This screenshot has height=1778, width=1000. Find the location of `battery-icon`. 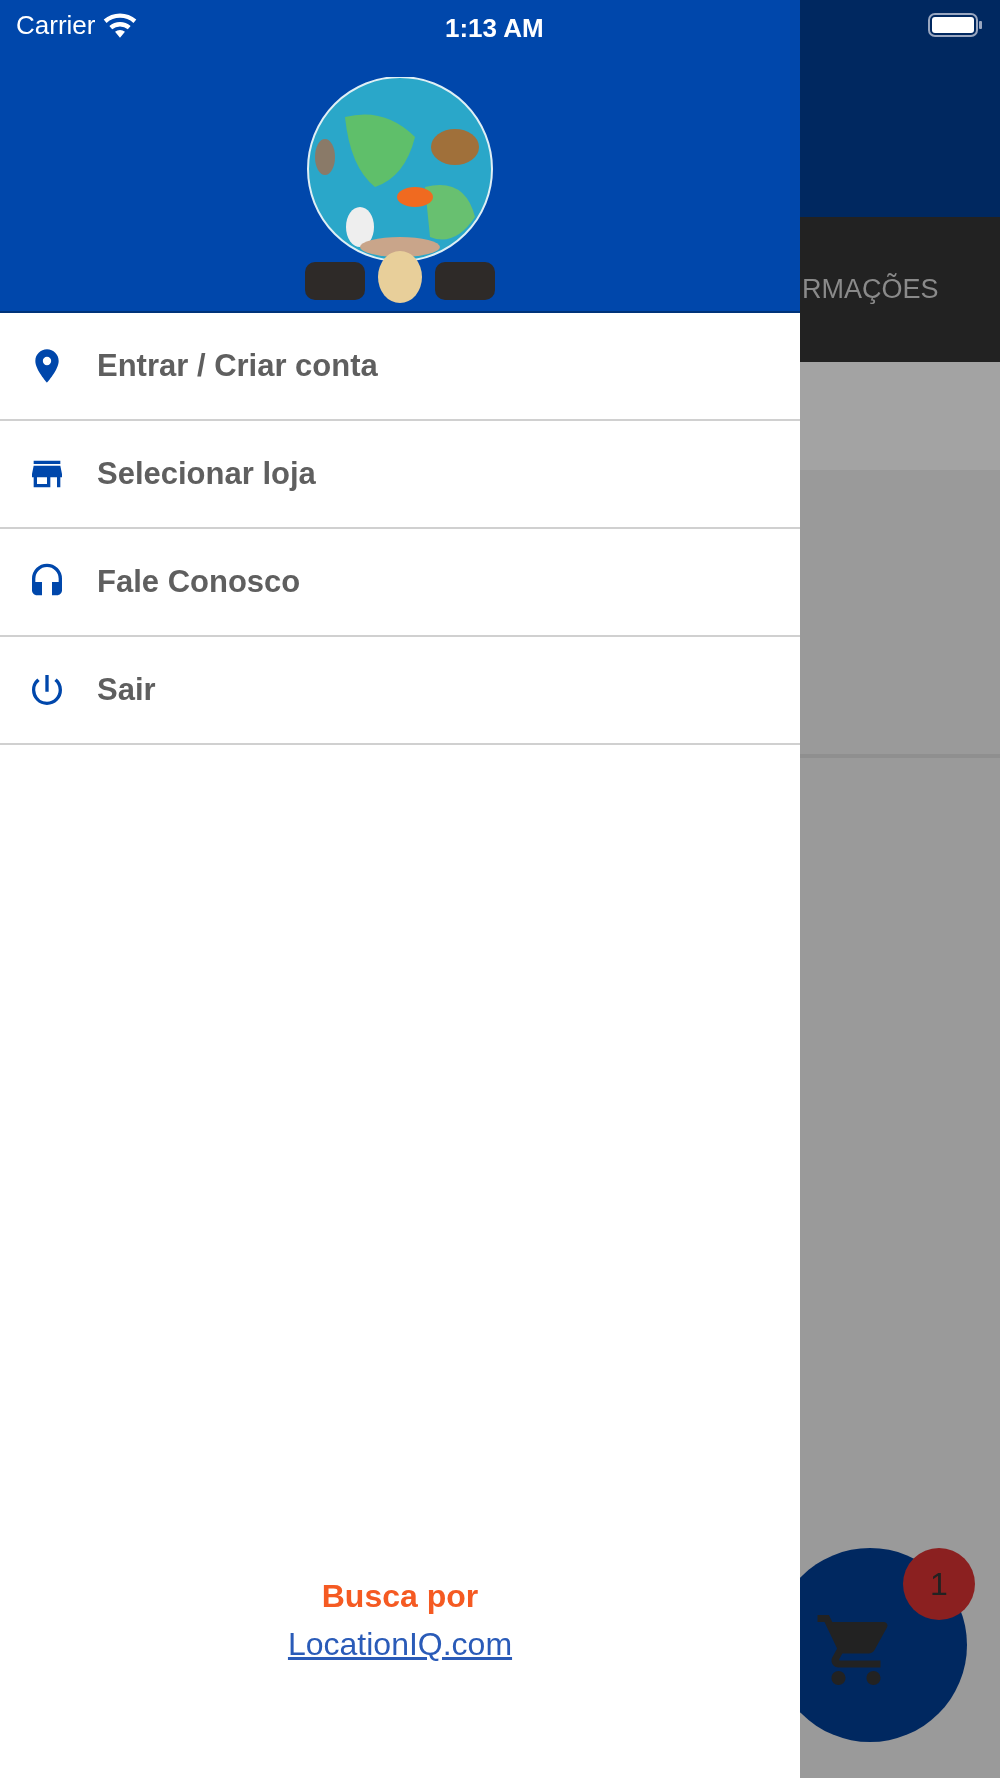

battery-icon is located at coordinates (956, 25).